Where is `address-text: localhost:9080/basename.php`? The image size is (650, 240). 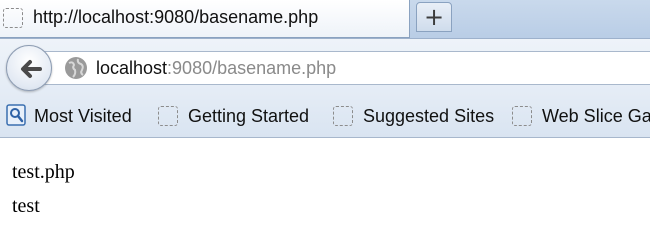
address-text: localhost:9080/basename.php is located at coordinates (216, 68).